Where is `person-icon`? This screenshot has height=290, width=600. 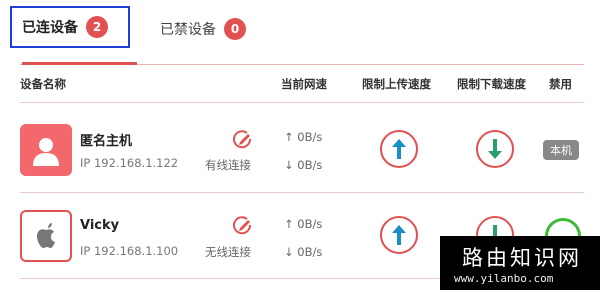 person-icon is located at coordinates (46, 150).